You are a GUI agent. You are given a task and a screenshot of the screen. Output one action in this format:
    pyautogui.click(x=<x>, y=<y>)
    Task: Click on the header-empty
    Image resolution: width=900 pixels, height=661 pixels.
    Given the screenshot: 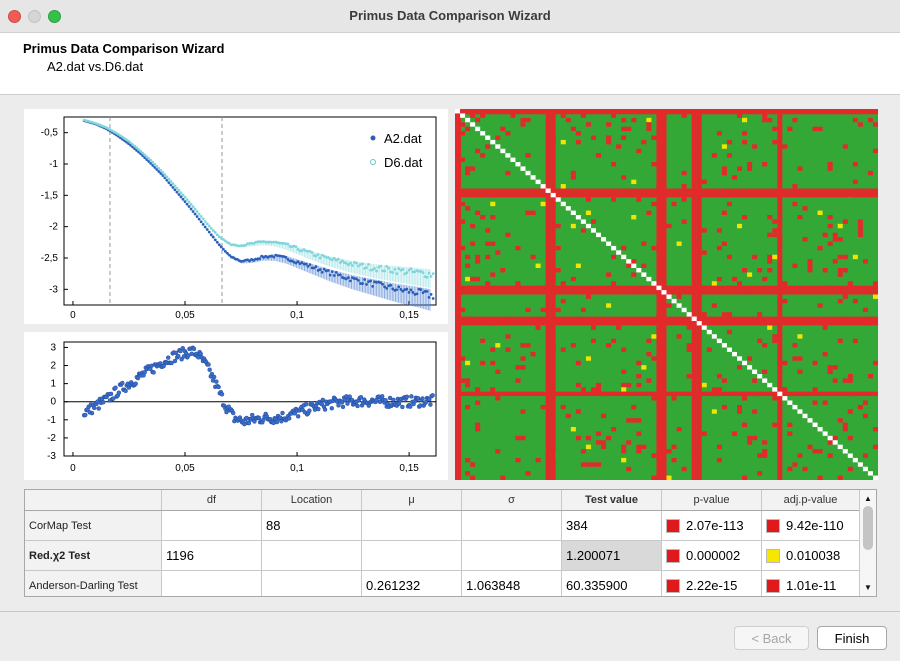 What is the action you would take?
    pyautogui.click(x=93, y=500)
    